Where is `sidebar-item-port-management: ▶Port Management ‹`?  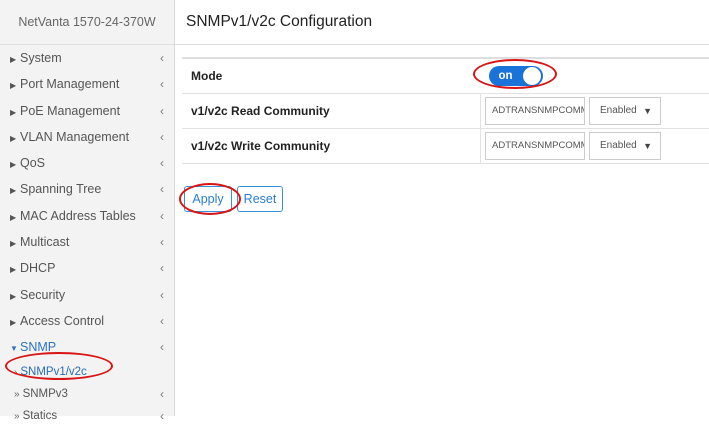
sidebar-item-port-management: ▶Port Management ‹ is located at coordinates (87, 84).